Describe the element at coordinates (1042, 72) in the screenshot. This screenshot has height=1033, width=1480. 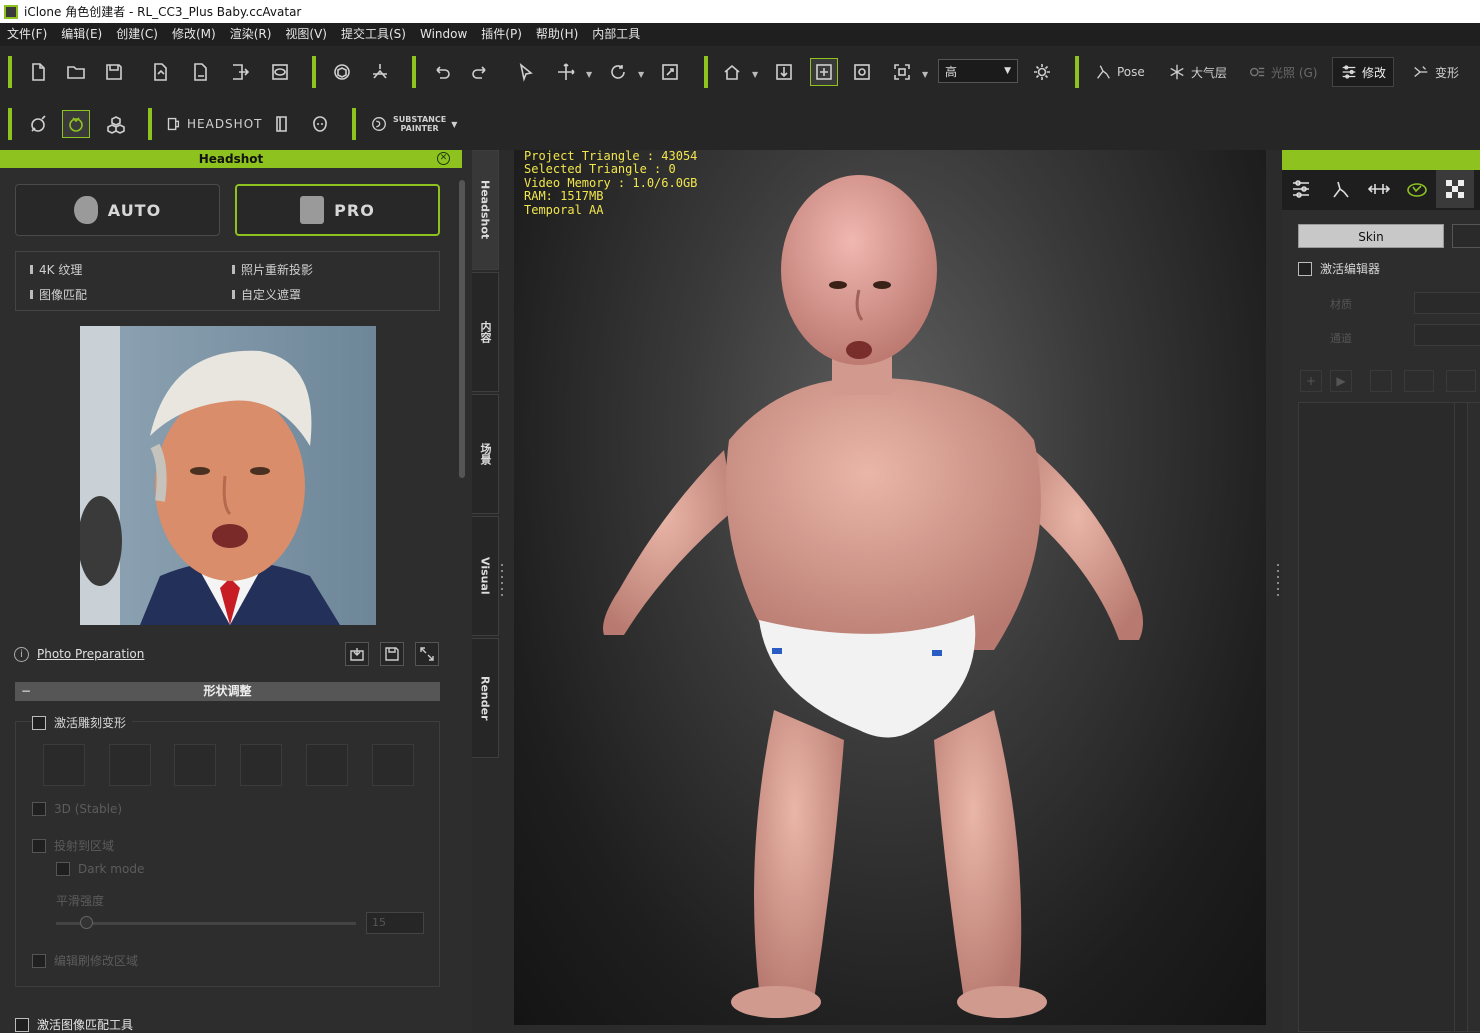
I see `light-icon` at that location.